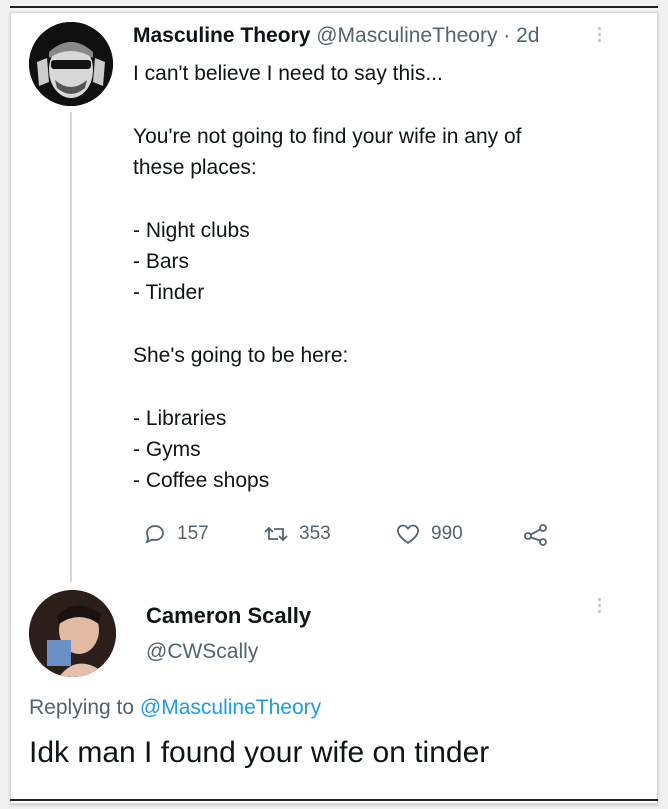 The image size is (668, 809). Describe the element at coordinates (527, 35) in the screenshot. I see `tweet-time: 2d` at that location.